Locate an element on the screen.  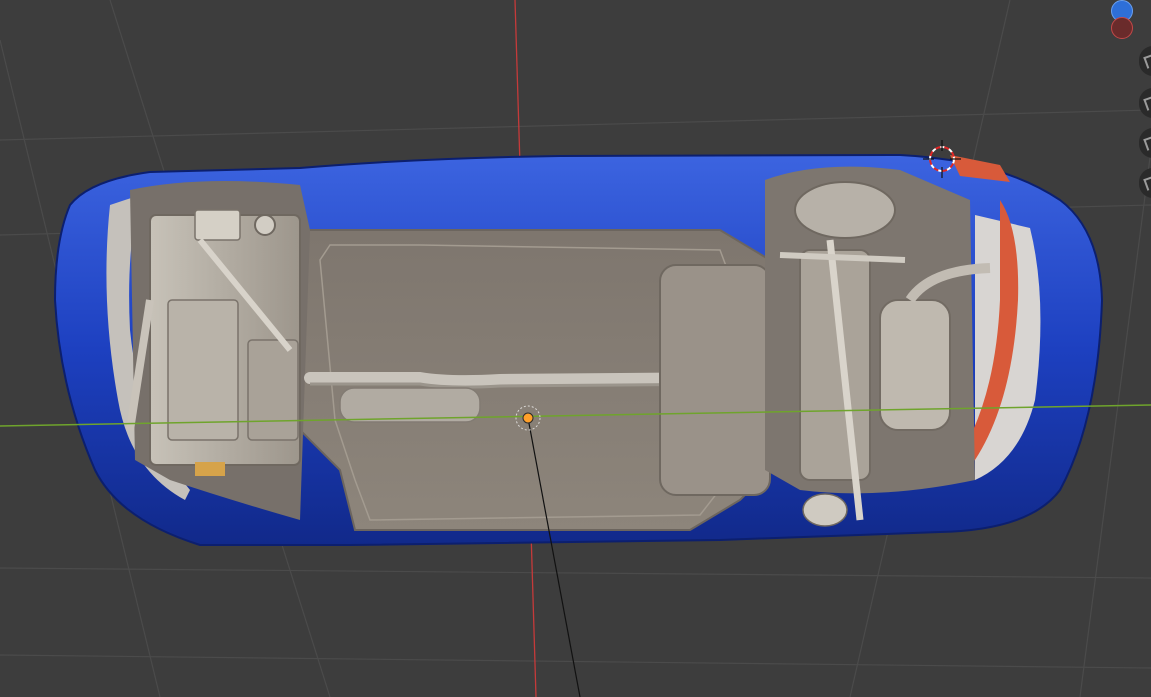
engine-assembly is located at coordinates (213, 342).